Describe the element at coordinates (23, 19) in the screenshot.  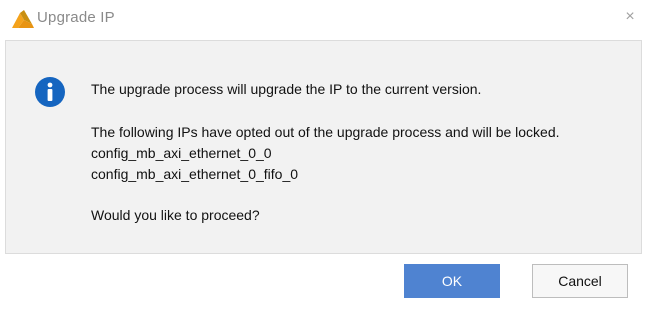
I see `xilinx-logo-icon` at that location.